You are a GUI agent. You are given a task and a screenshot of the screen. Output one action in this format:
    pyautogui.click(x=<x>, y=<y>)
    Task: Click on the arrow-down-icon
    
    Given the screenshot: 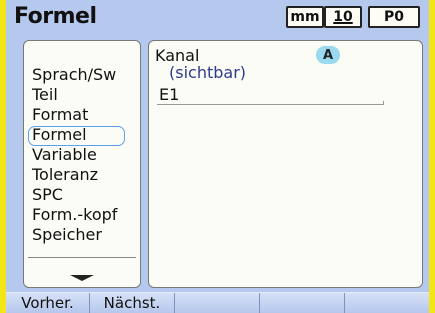 What is the action you would take?
    pyautogui.click(x=82, y=278)
    